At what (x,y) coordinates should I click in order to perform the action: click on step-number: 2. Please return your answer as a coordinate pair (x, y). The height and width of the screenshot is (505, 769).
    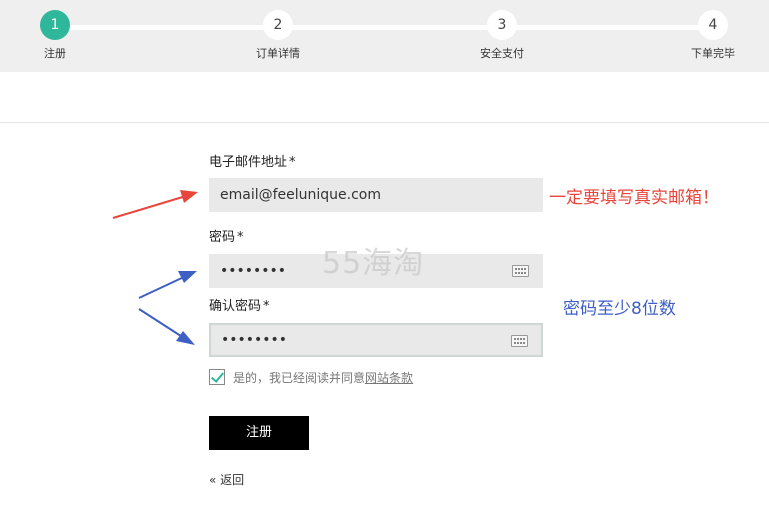
    Looking at the image, I should click on (278, 25).